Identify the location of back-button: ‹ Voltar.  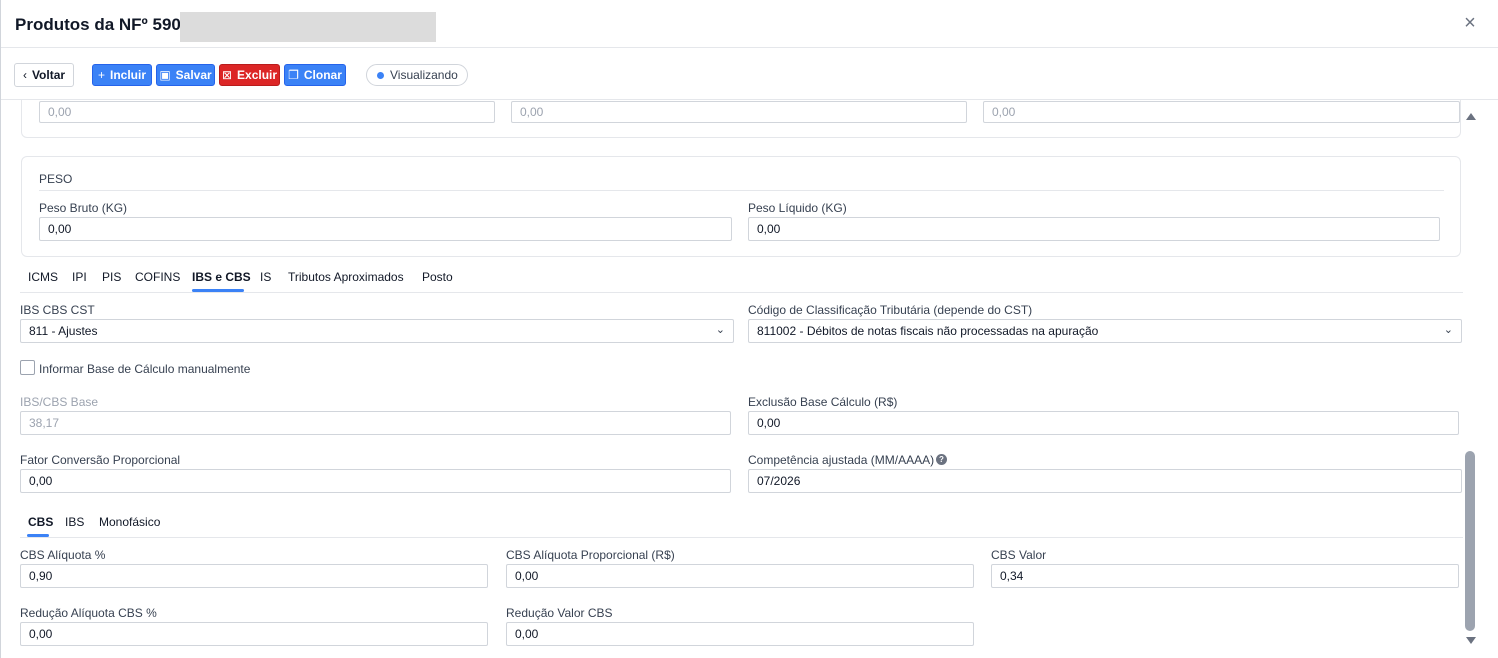
(44, 75).